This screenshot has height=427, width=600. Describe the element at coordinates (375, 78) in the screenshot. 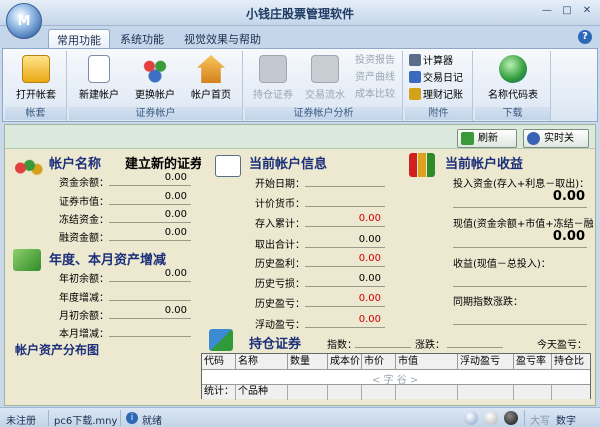

I see `asset-curve-button: 资产曲线` at that location.